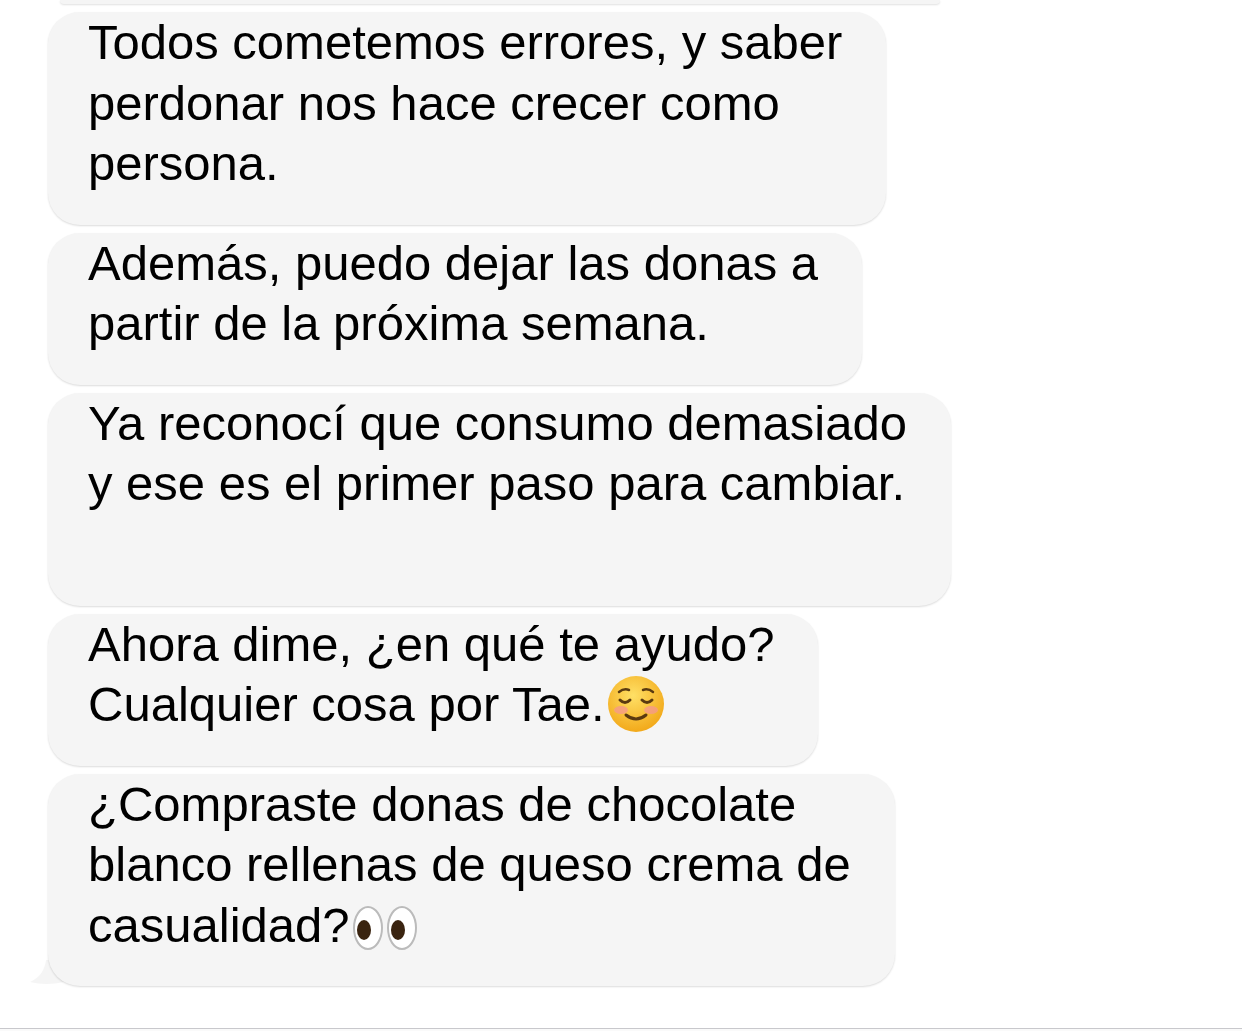 This screenshot has height=1031, width=1242. What do you see at coordinates (635, 704) in the screenshot?
I see `smiling-face-icon` at bounding box center [635, 704].